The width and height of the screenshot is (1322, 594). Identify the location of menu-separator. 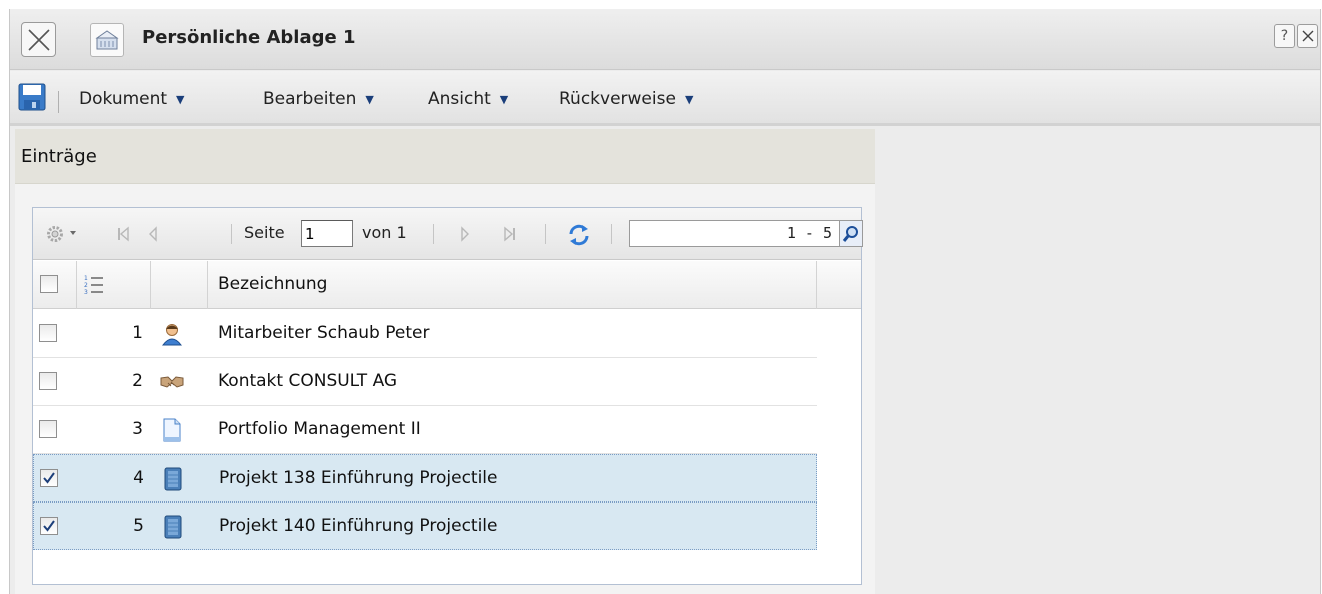
(58, 102).